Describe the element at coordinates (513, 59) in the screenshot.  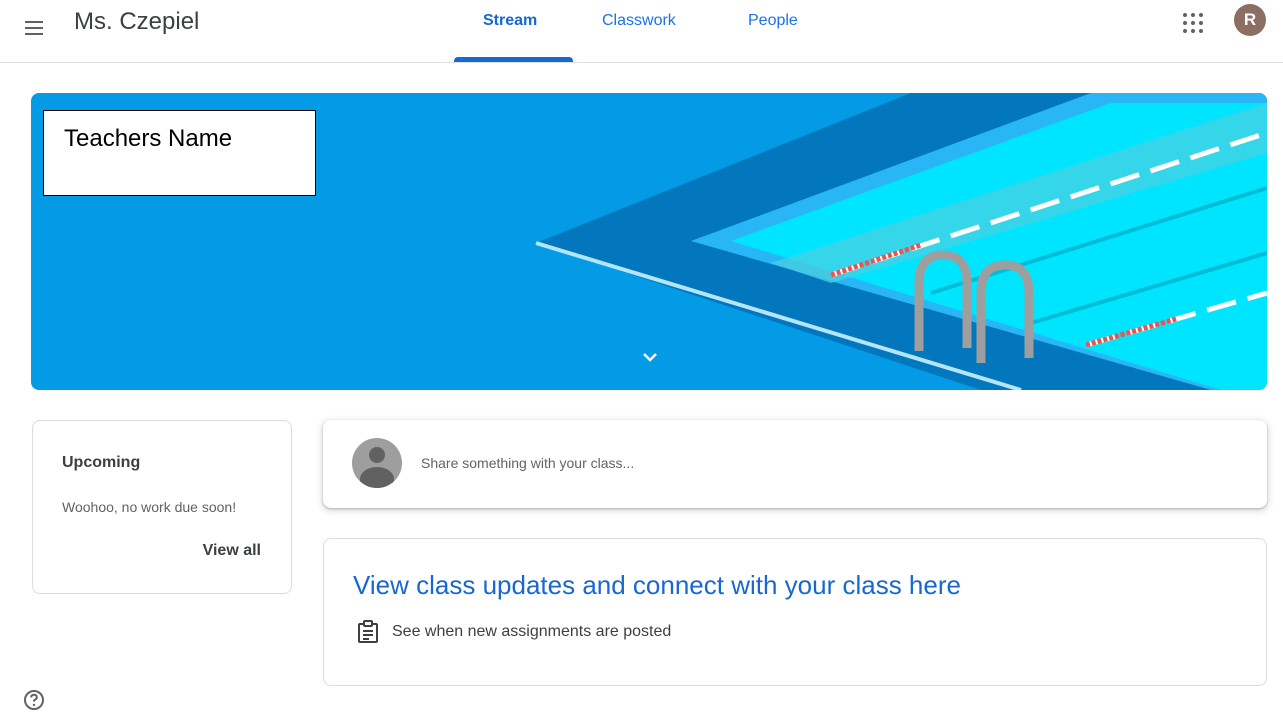
I see `active-tab-indicator` at that location.